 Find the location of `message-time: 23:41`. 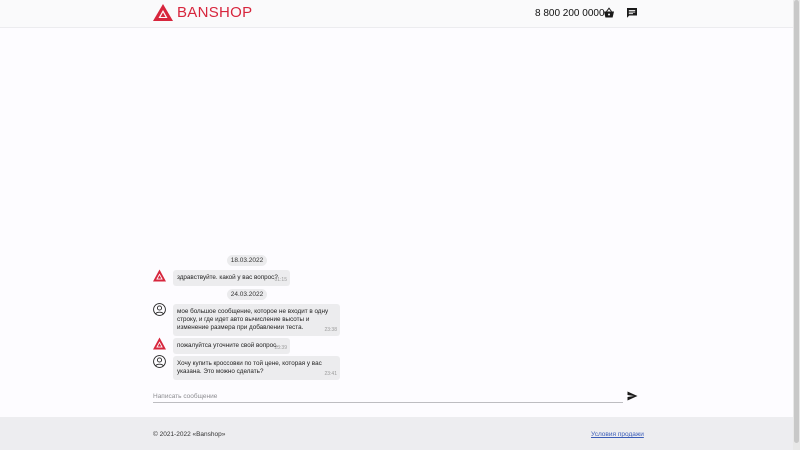

message-time: 23:41 is located at coordinates (330, 374).